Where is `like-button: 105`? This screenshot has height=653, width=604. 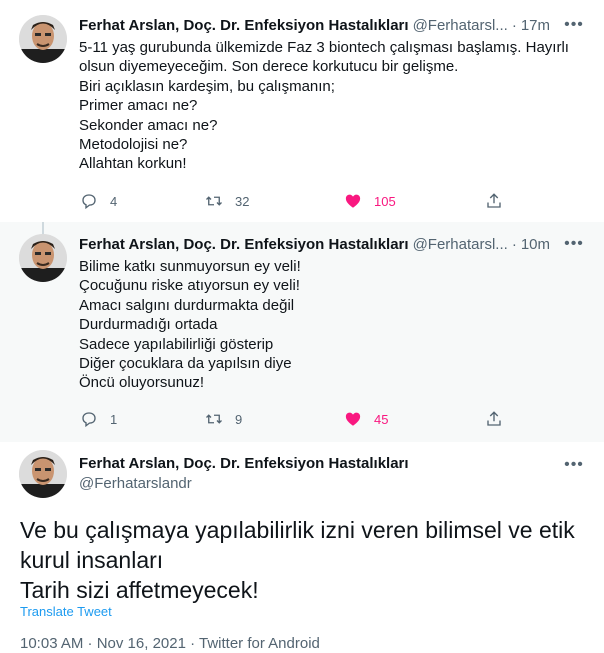 like-button: 105 is located at coordinates (370, 201).